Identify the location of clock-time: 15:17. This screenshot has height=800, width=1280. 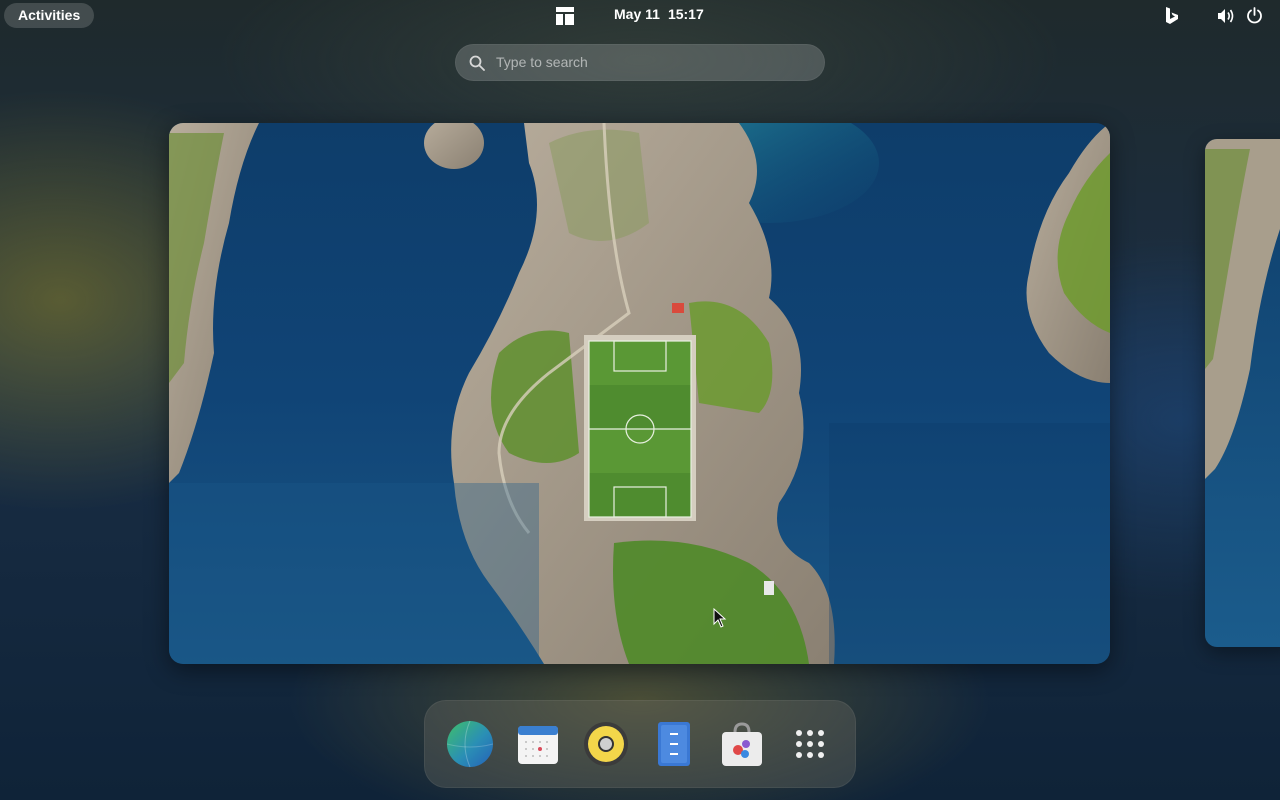
(685, 14).